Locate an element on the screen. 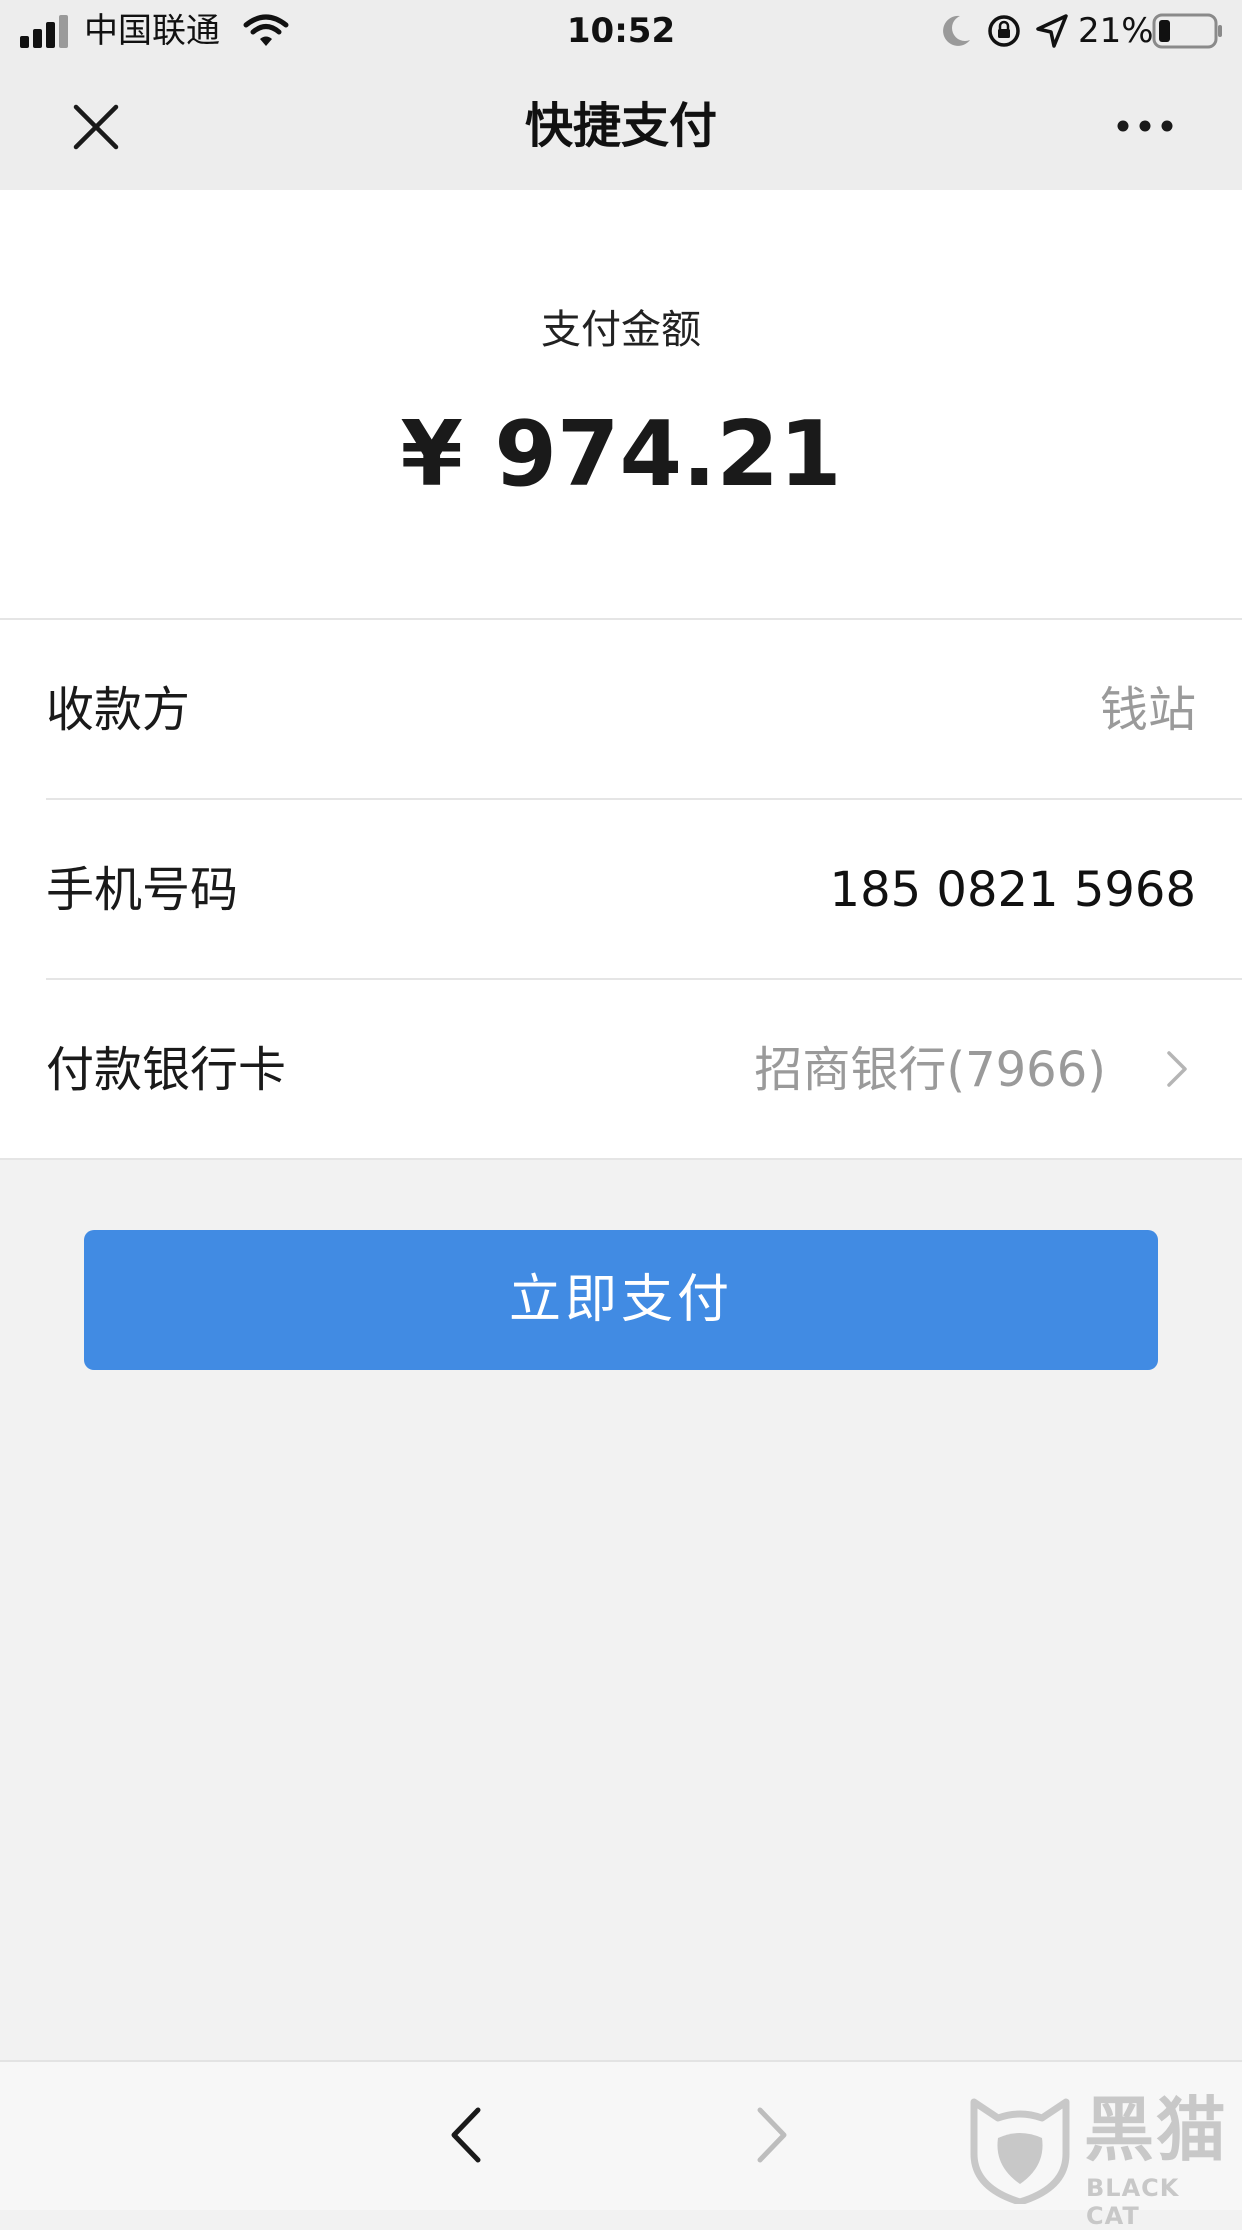 This screenshot has height=2230, width=1242. moon-icon is located at coordinates (956, 30).